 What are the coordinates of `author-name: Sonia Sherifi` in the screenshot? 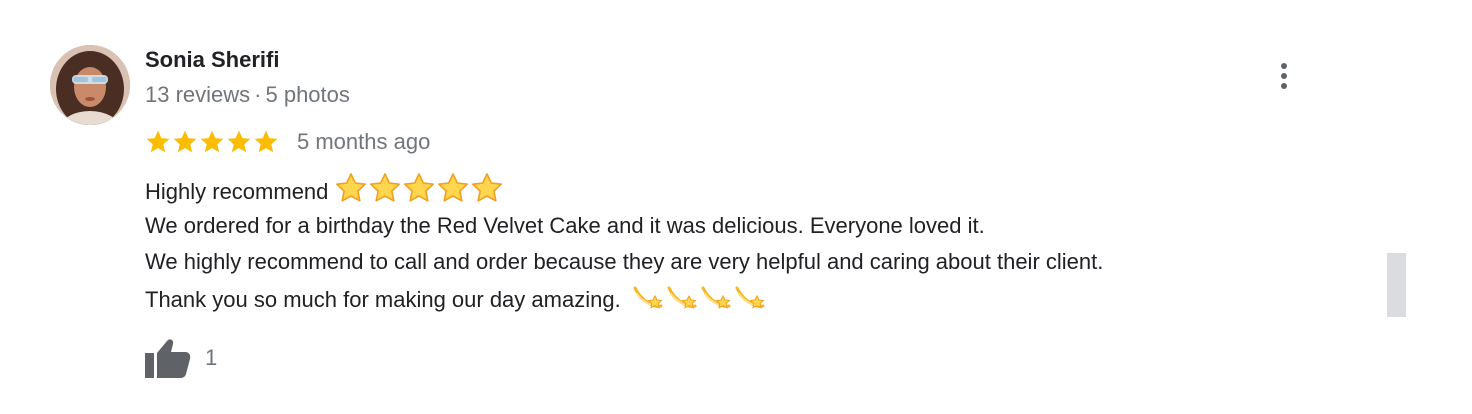 It's located at (212, 60).